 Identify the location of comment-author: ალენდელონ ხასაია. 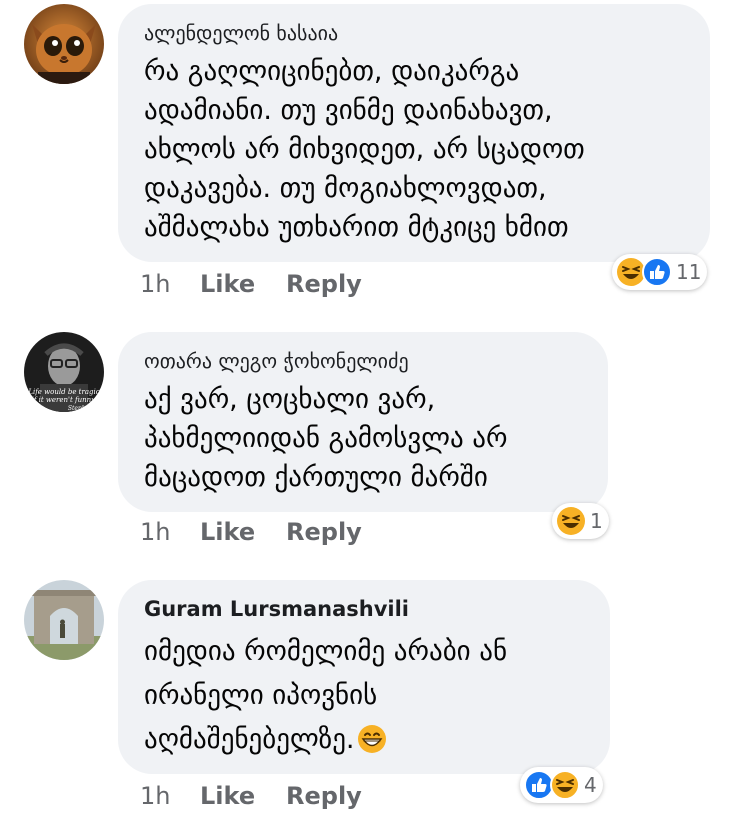
(414, 33).